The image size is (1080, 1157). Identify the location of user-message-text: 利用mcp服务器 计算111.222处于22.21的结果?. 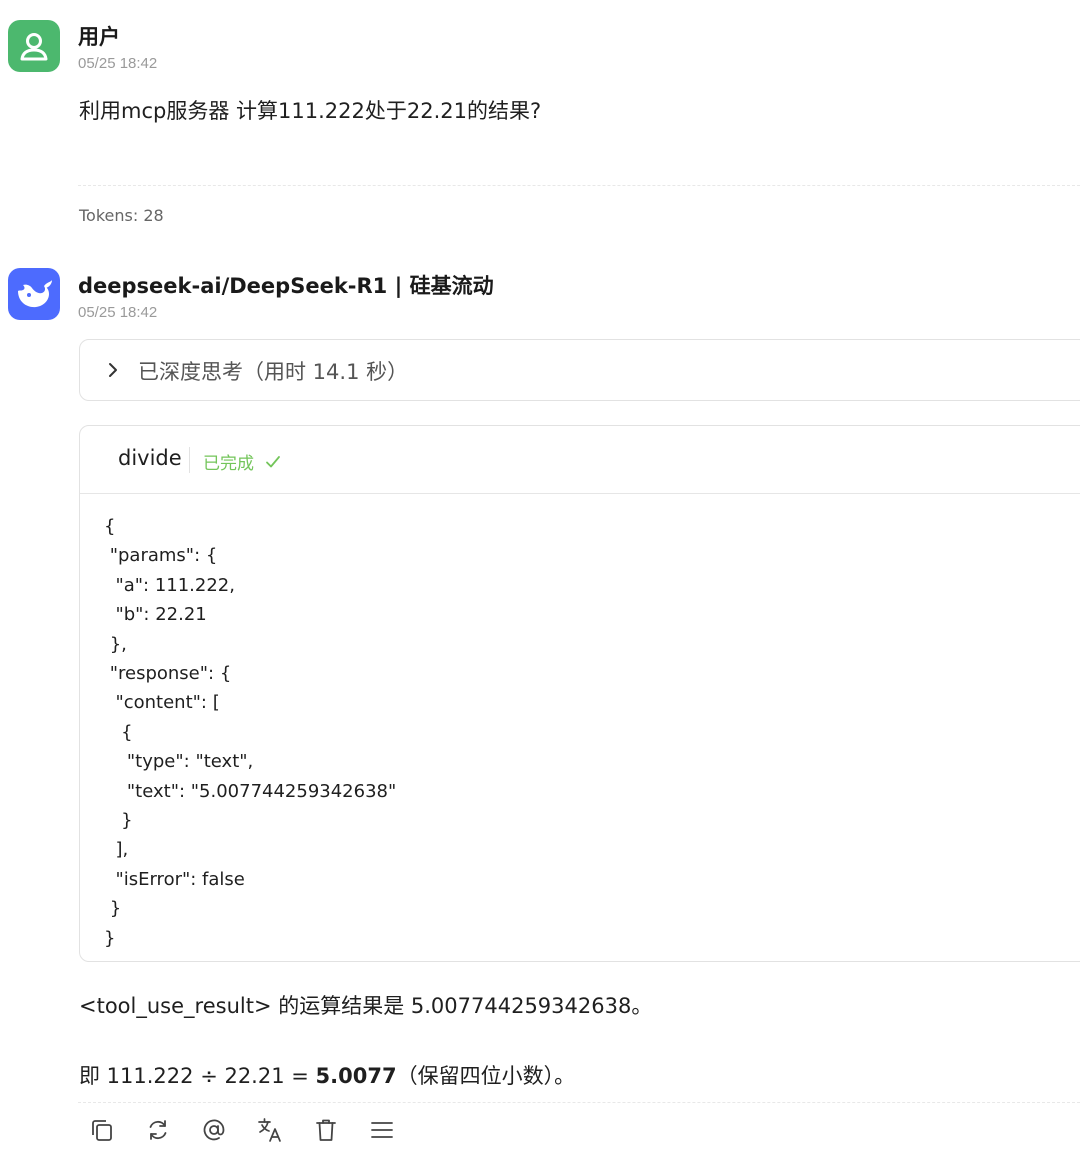
(310, 111).